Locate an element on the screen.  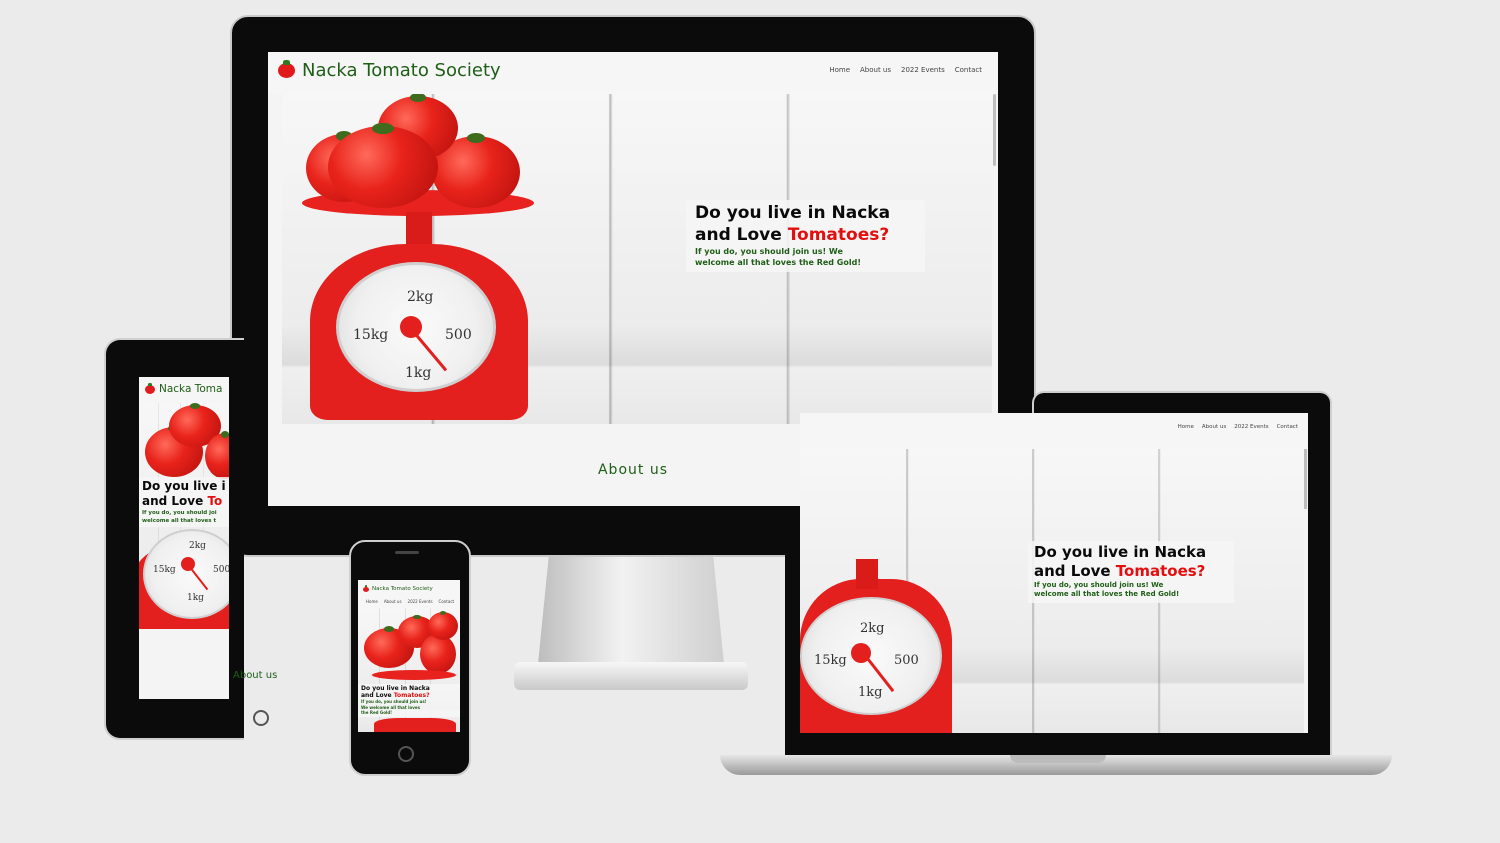
scale-pan is located at coordinates (414, 675).